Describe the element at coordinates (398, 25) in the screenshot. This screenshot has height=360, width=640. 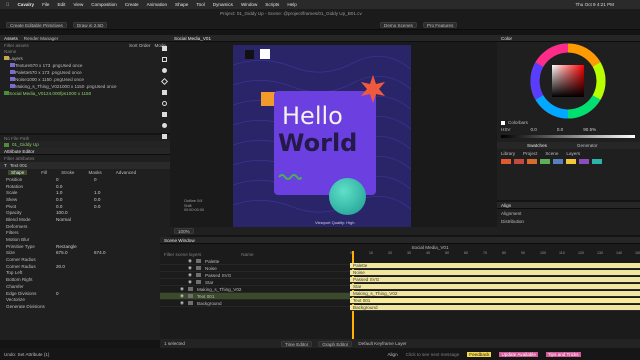
I see `demo-scenes-button: Demo Scenes` at that location.